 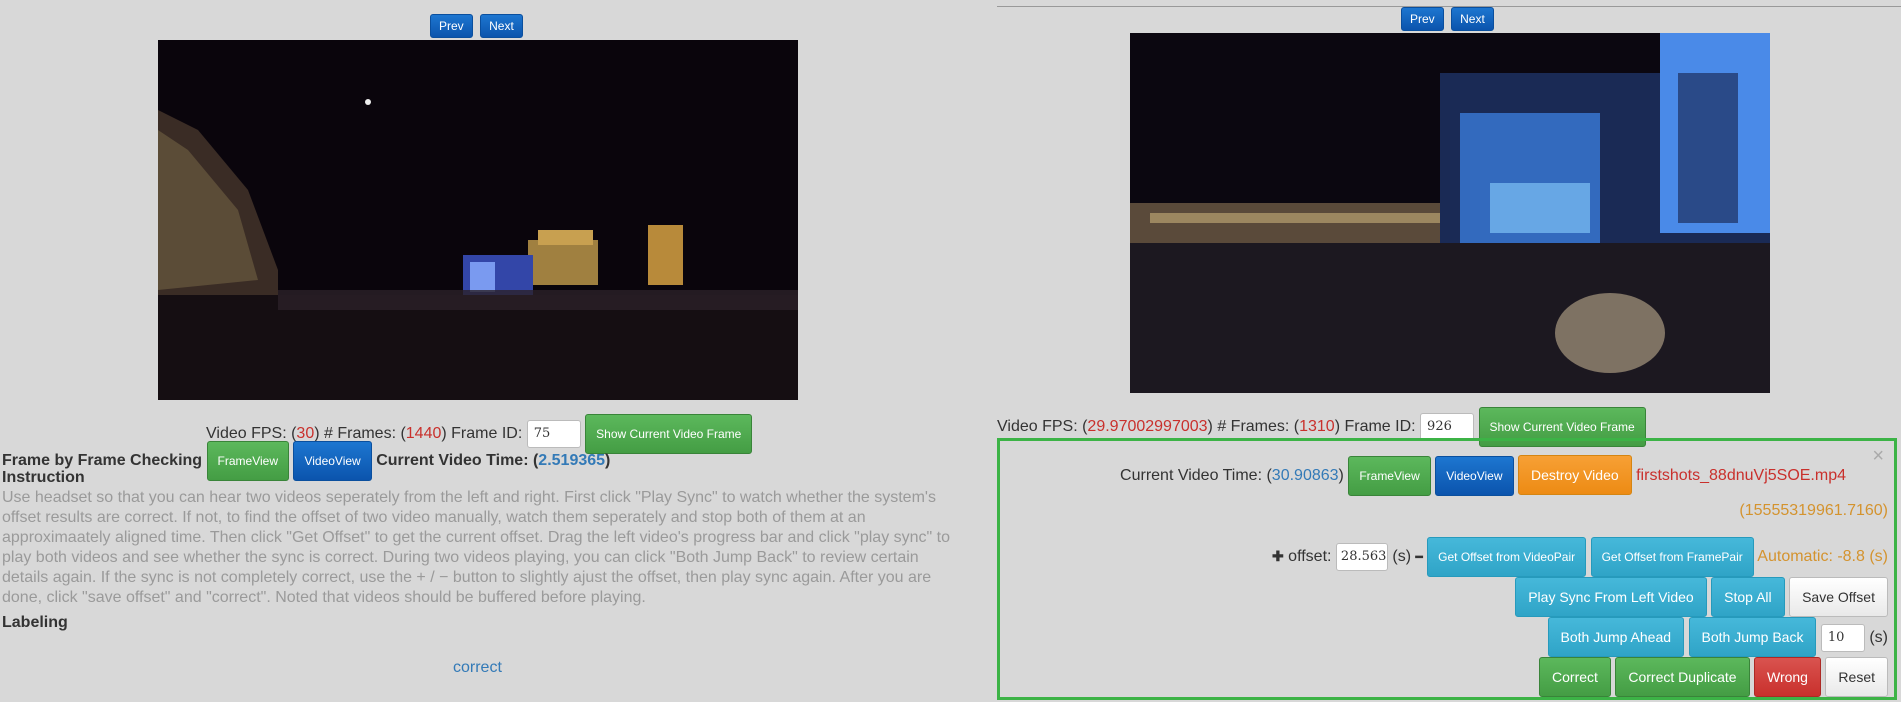 What do you see at coordinates (1422, 19) in the screenshot?
I see `right-prev-button: Prev` at bounding box center [1422, 19].